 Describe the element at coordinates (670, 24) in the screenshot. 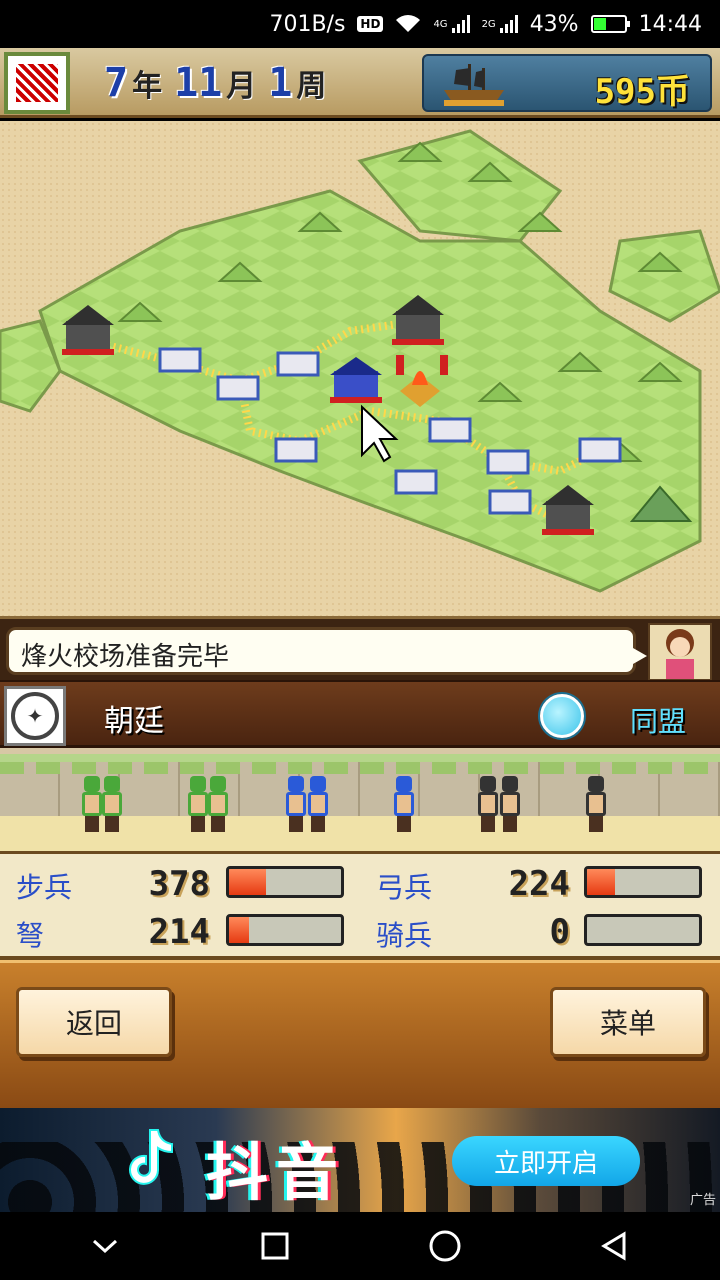

I see `clock: 14:44` at that location.